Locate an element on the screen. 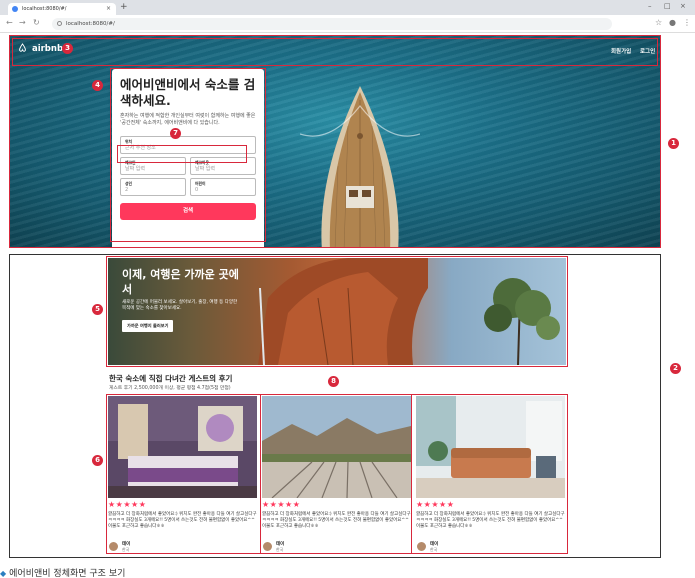 Image resolution: width=695 pixels, height=578 pixels. adults-input: 2 is located at coordinates (153, 190).